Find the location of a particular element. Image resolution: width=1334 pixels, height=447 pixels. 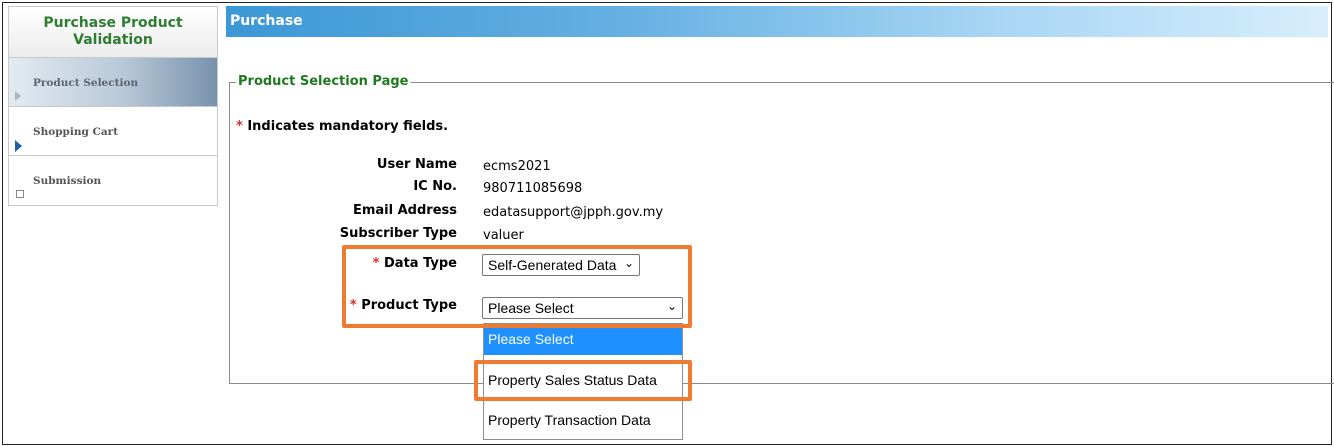

mandatory-note-text: Indicates mandatory fields. is located at coordinates (348, 126).